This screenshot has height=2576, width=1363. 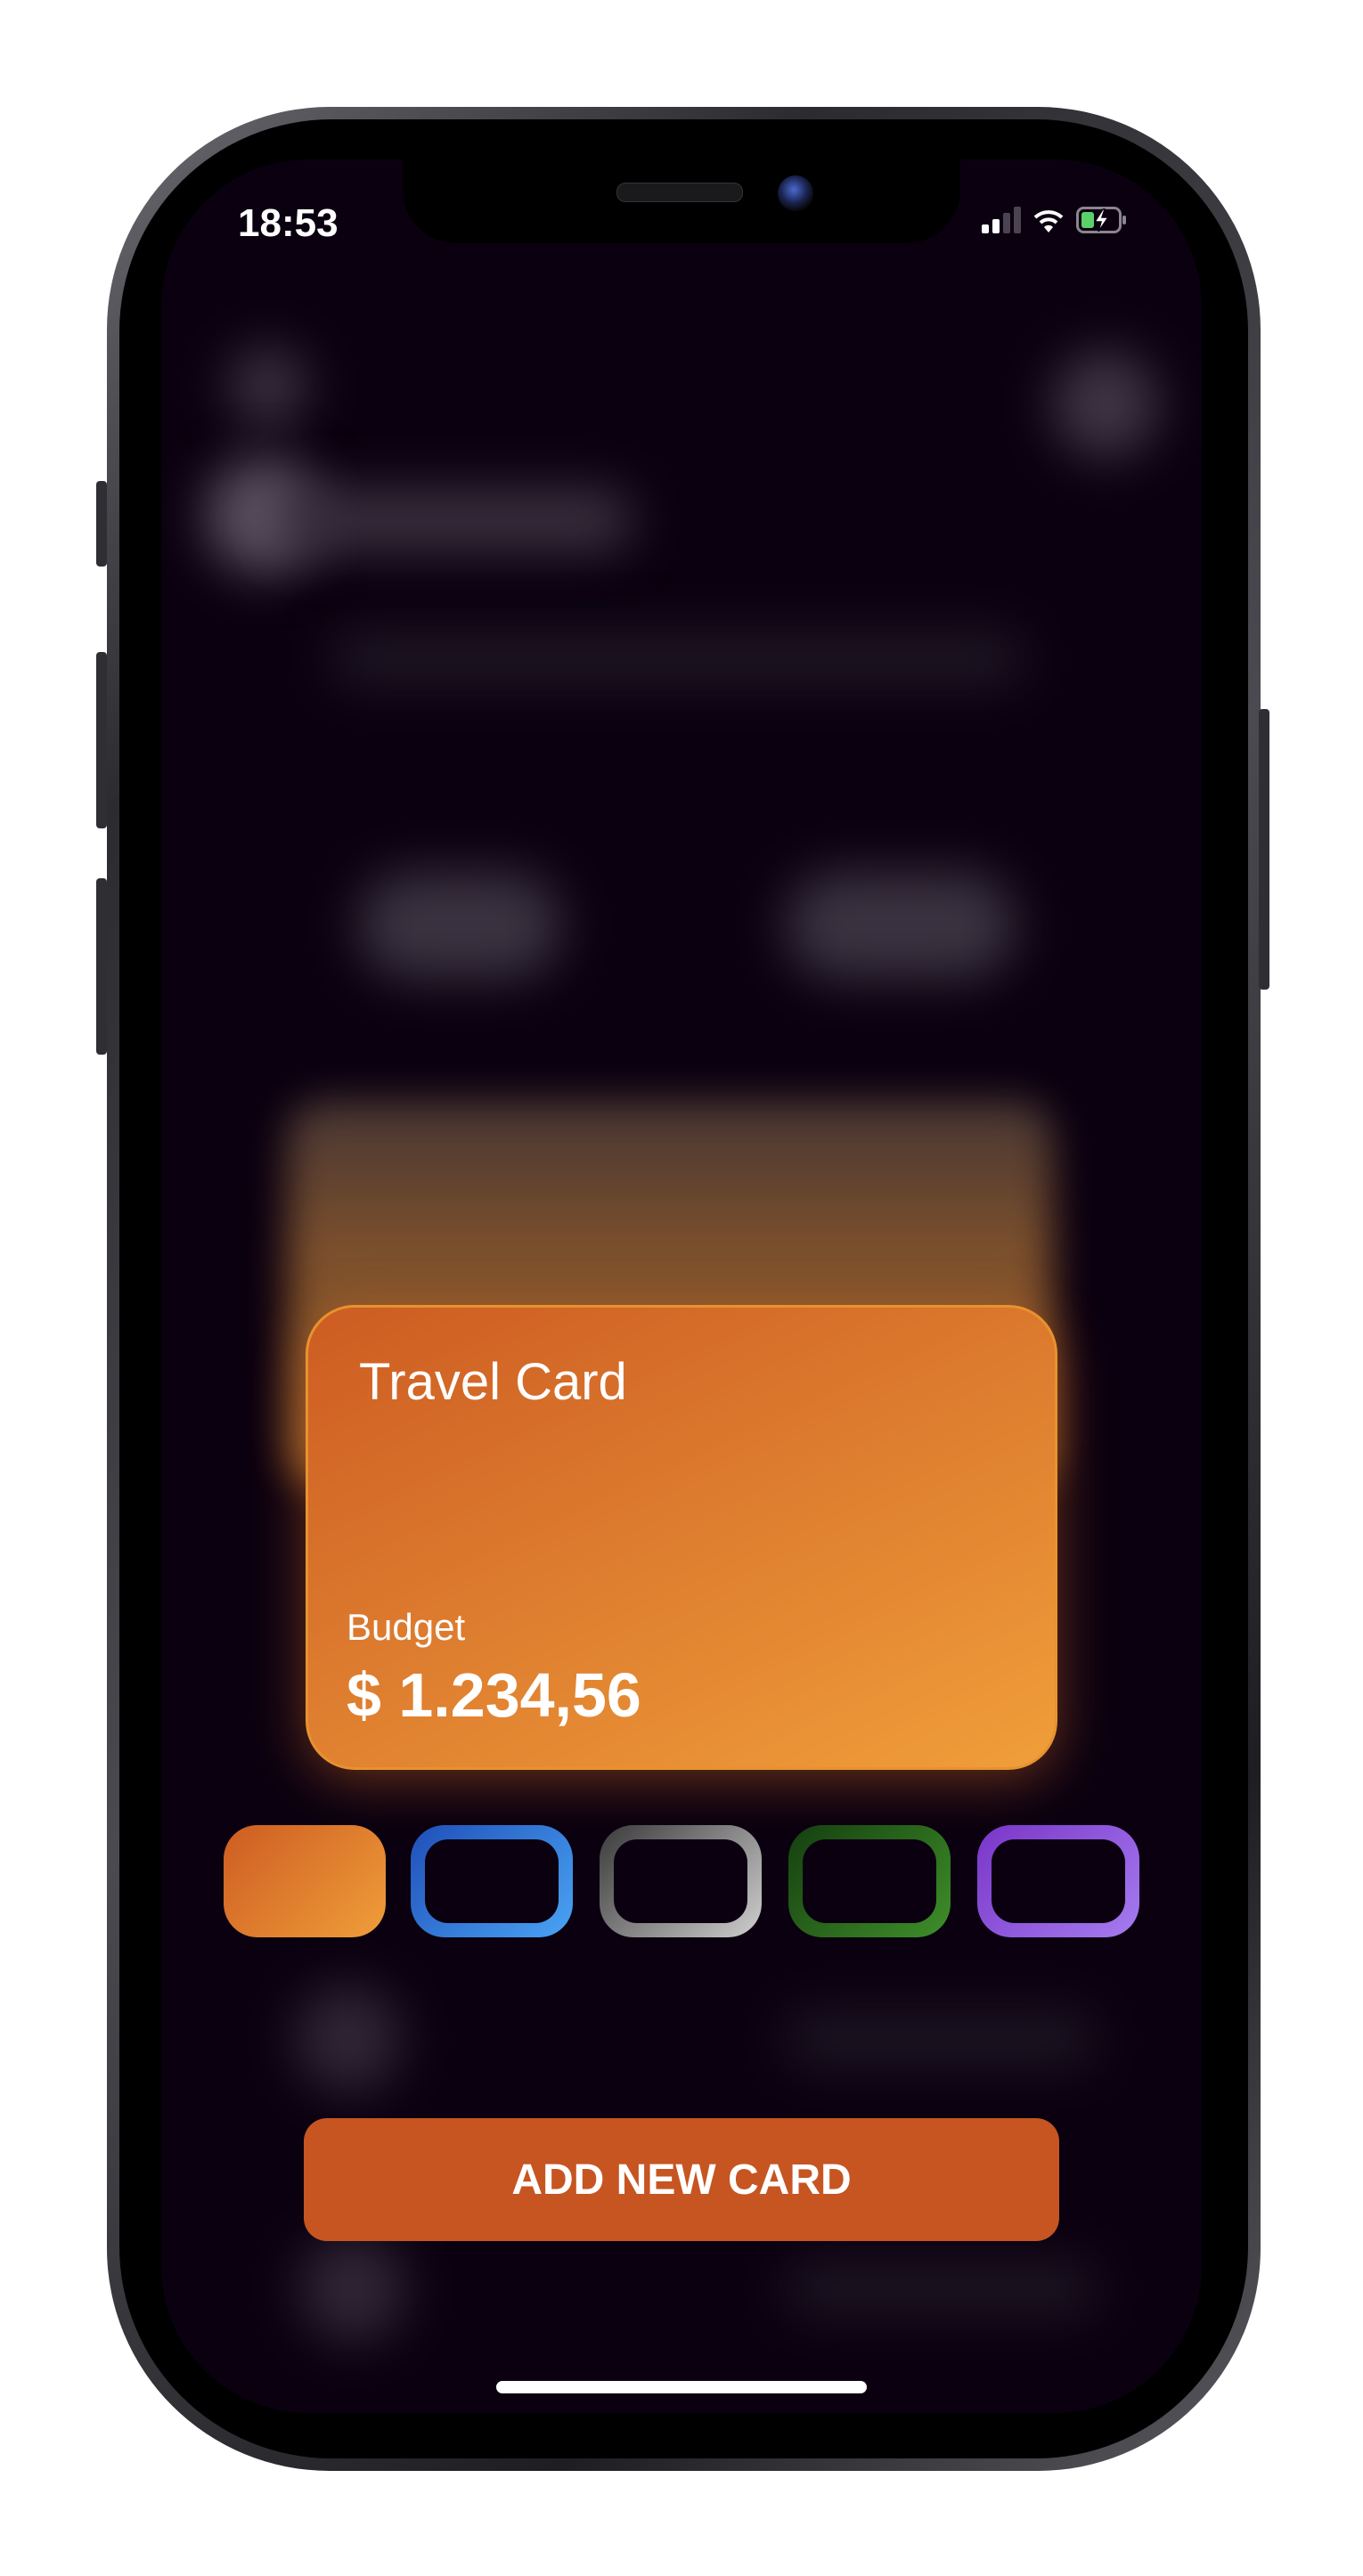 I want to click on power-button, so click(x=1264, y=850).